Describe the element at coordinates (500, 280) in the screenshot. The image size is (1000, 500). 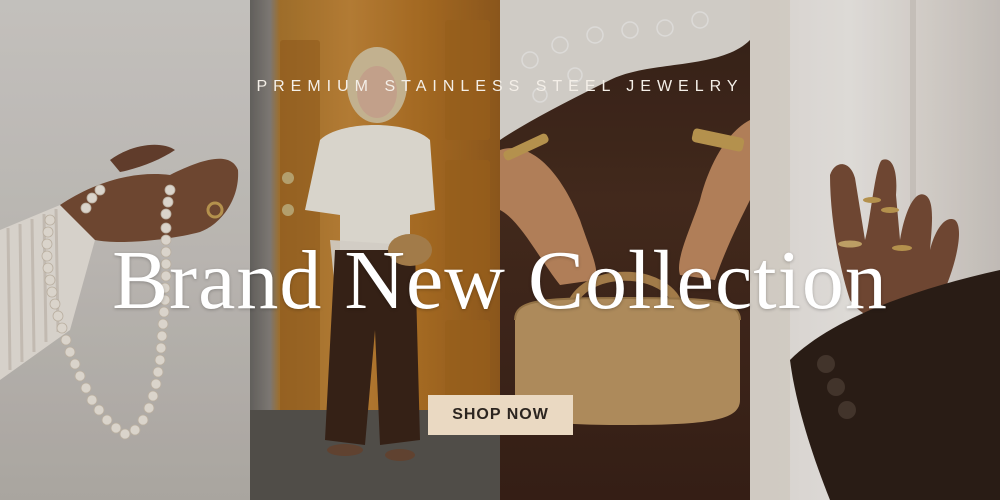
I see `headline: Brand New Collection` at that location.